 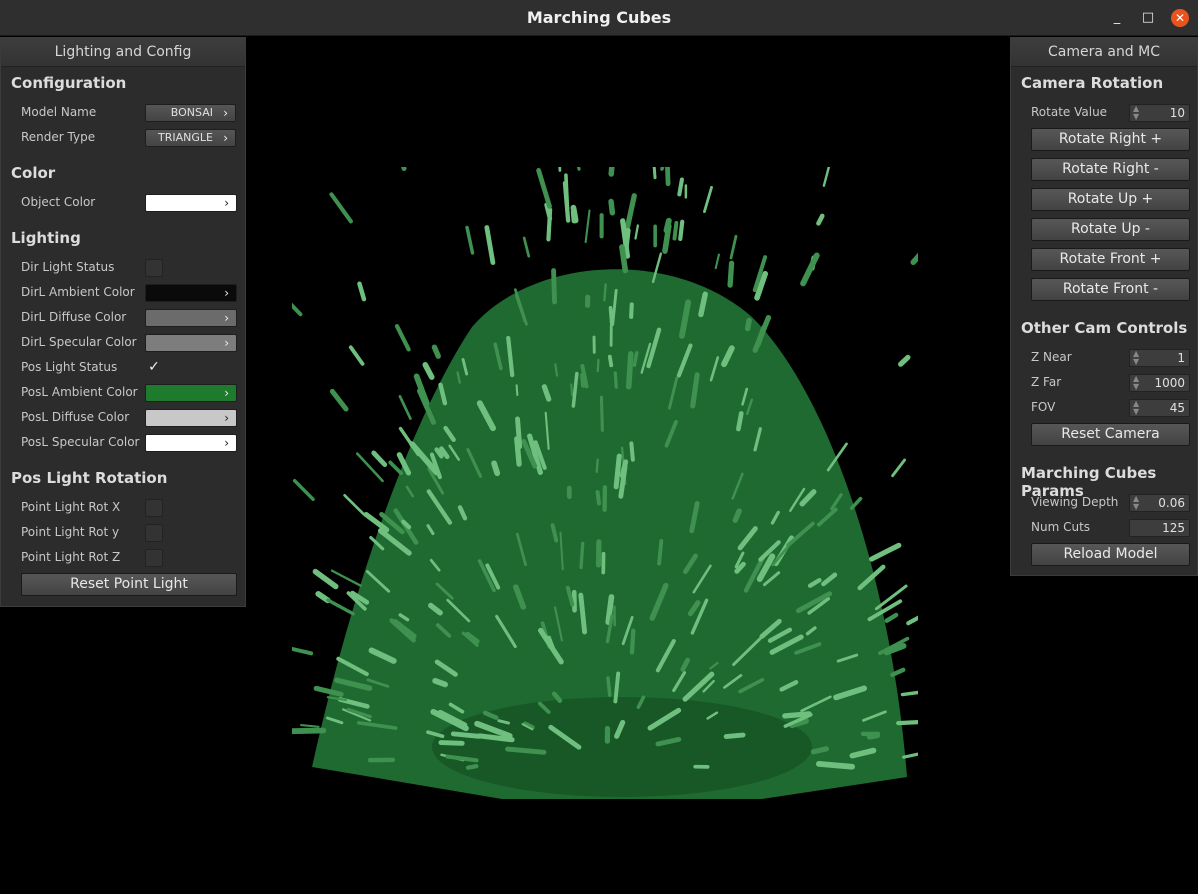 What do you see at coordinates (191, 318) in the screenshot?
I see `dirl-diffuse-color-button: ›` at bounding box center [191, 318].